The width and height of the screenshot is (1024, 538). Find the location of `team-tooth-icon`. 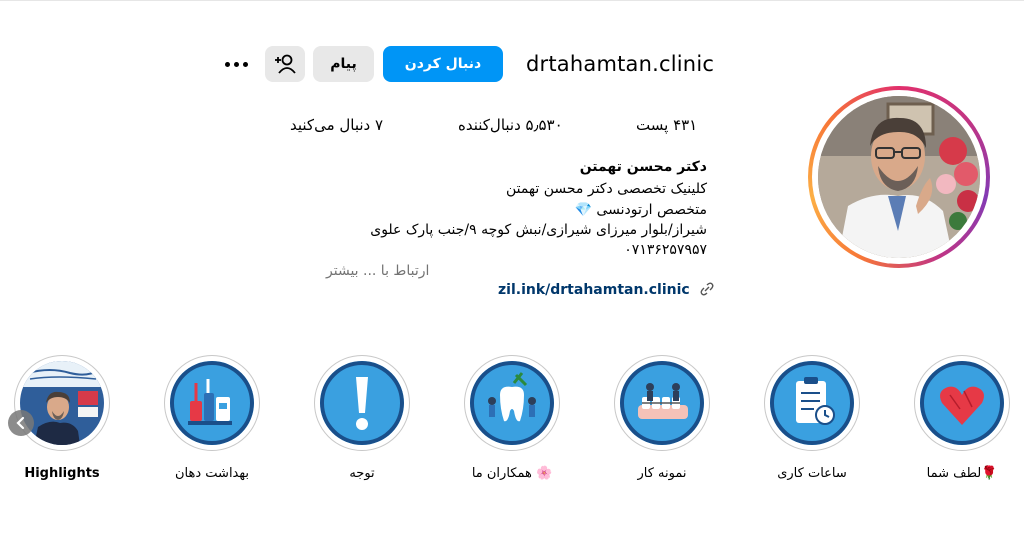

team-tooth-icon is located at coordinates (512, 403).